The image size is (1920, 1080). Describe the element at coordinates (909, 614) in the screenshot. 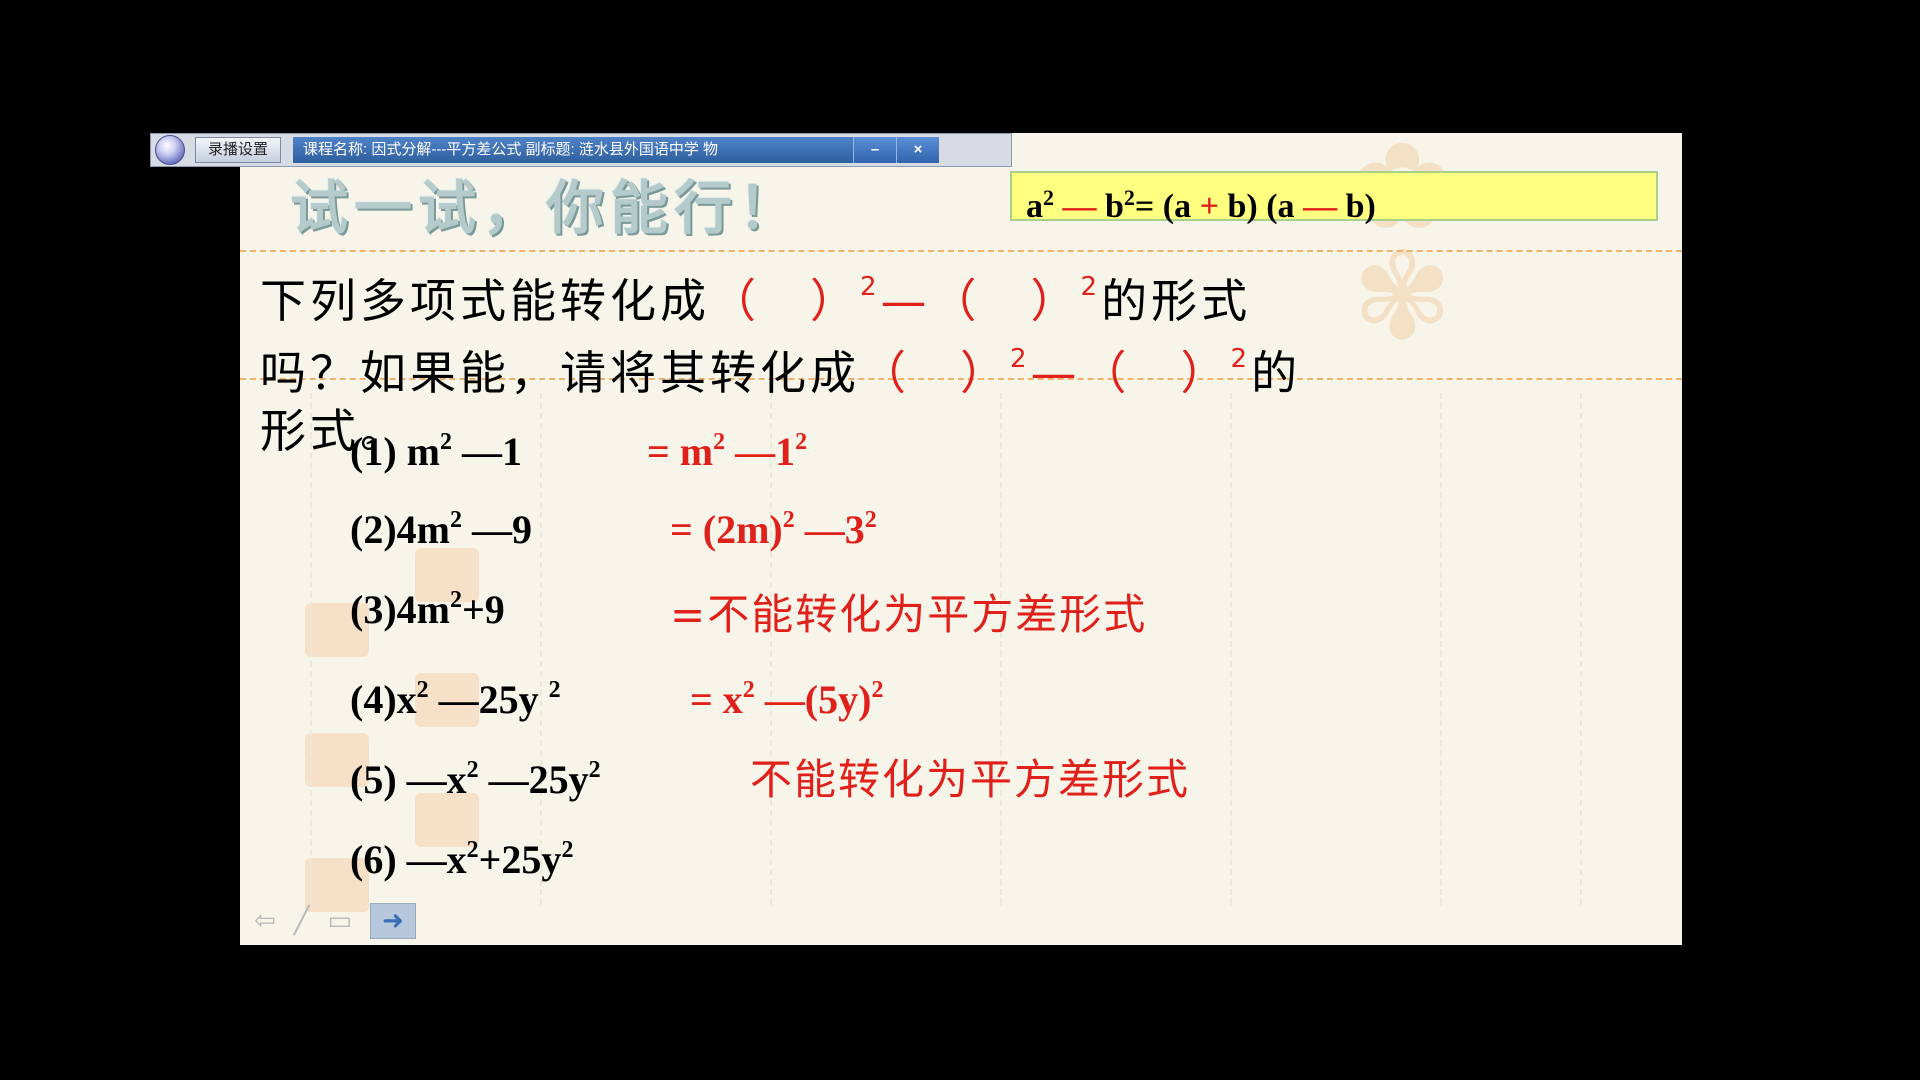

I see `answer-3: =不能转化为平方差形式` at that location.